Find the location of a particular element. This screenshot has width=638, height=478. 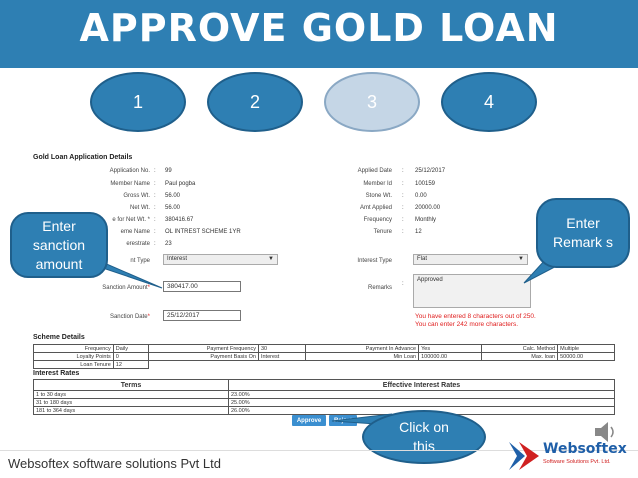

callout-remarks: Enter Remark s is located at coordinates (583, 233).